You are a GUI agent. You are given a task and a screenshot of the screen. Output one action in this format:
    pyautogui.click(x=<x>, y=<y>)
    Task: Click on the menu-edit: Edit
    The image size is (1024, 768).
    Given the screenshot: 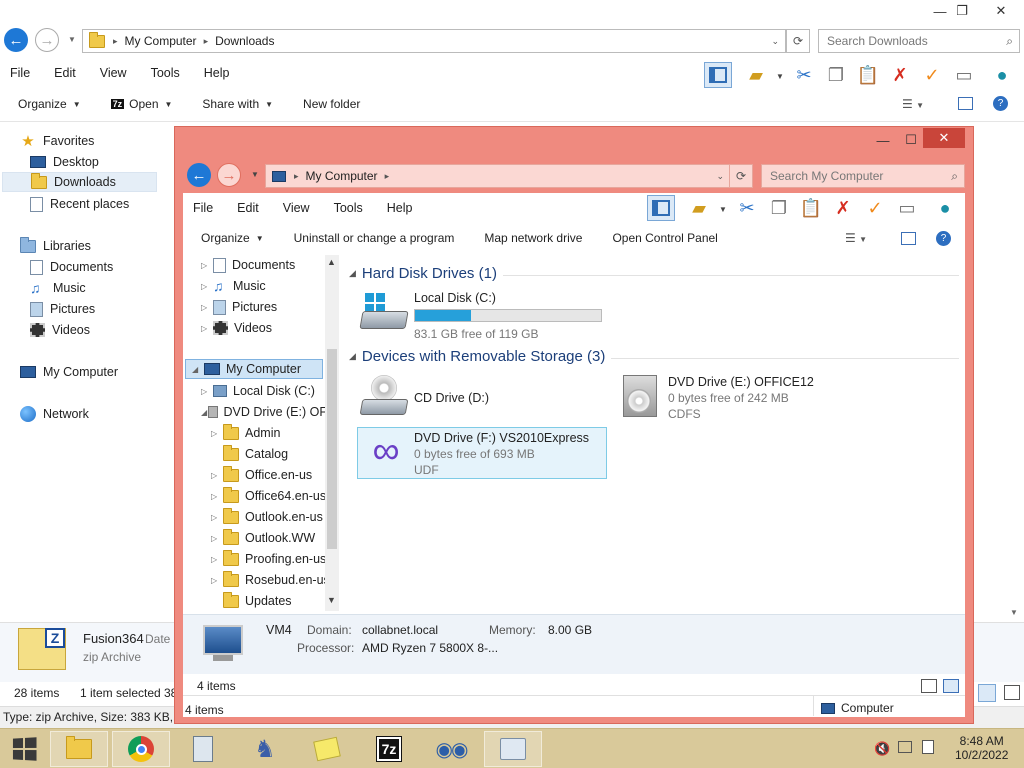 What is the action you would take?
    pyautogui.click(x=65, y=73)
    